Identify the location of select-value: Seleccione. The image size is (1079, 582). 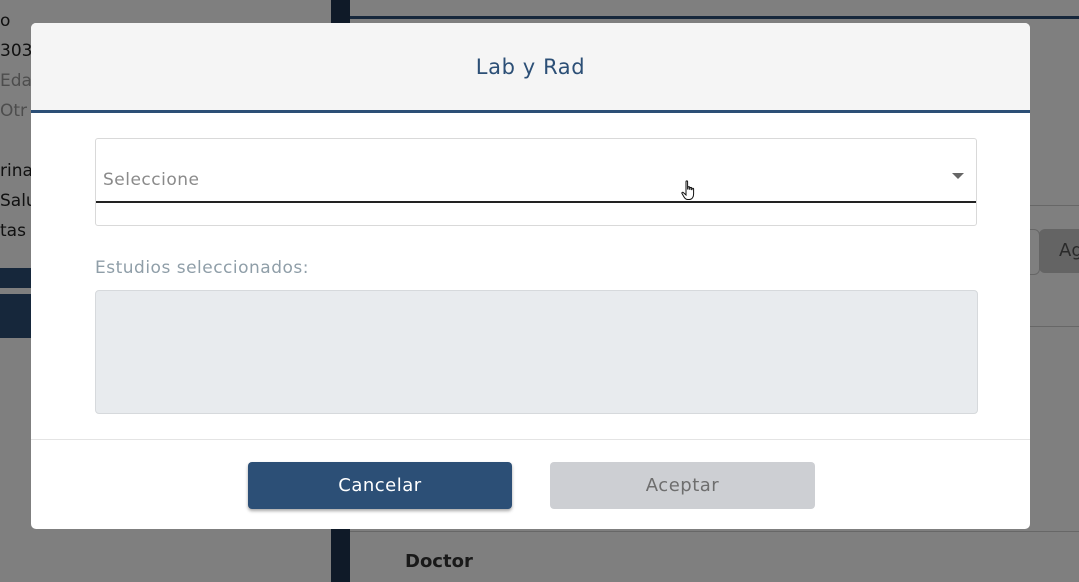
(151, 180).